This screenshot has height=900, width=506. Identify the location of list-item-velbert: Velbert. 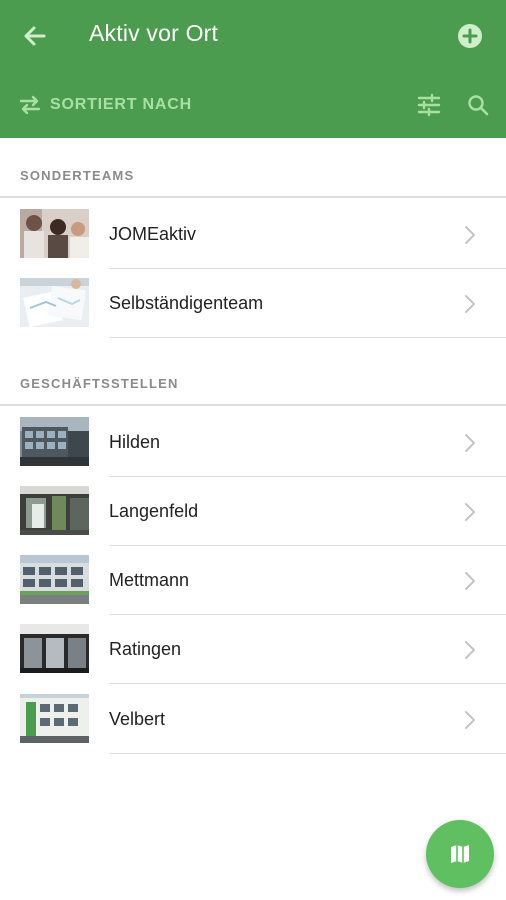
(253, 719).